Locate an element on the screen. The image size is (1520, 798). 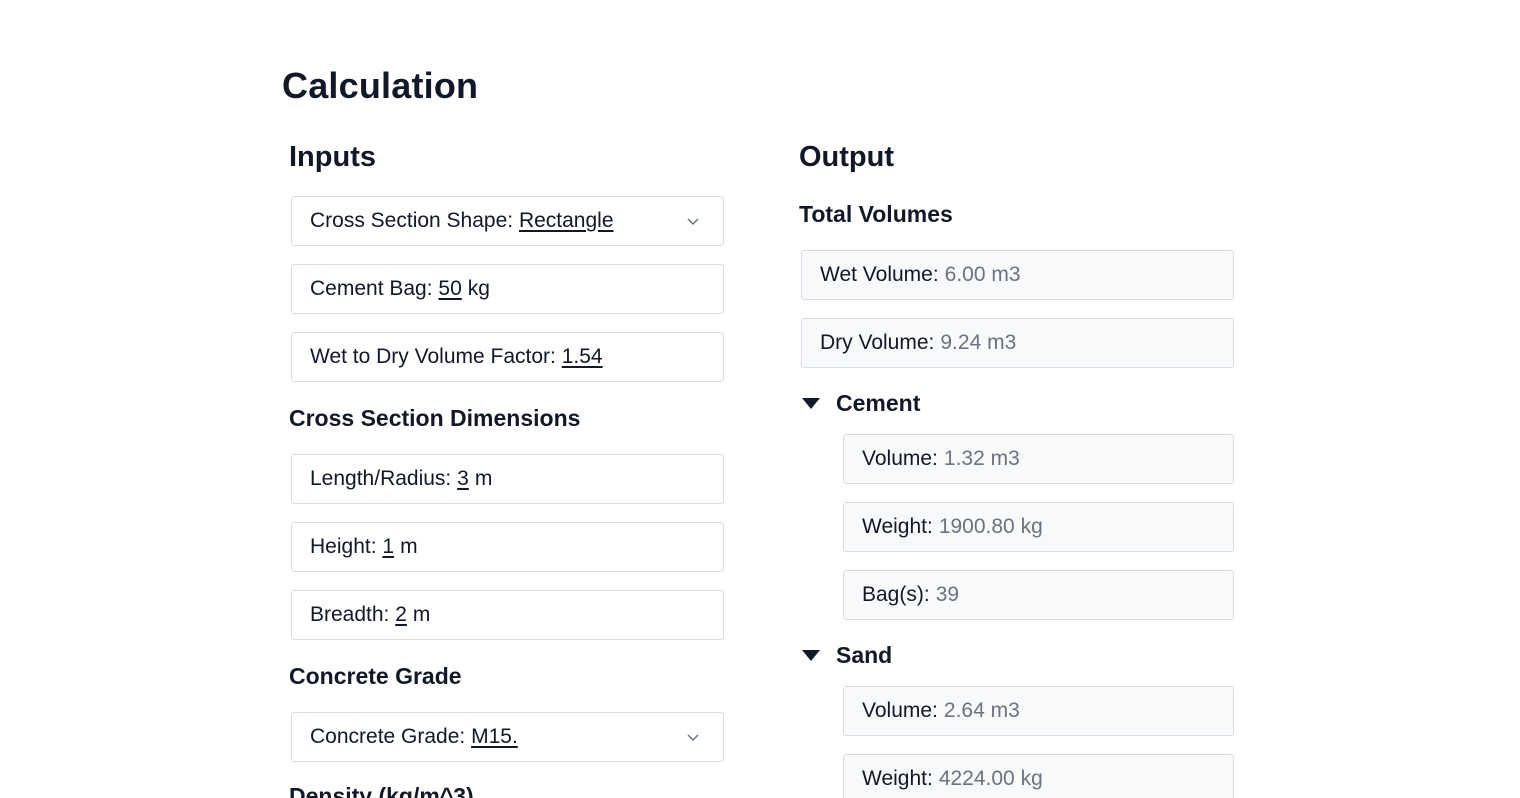
breadth-value: 2 is located at coordinates (401, 614).